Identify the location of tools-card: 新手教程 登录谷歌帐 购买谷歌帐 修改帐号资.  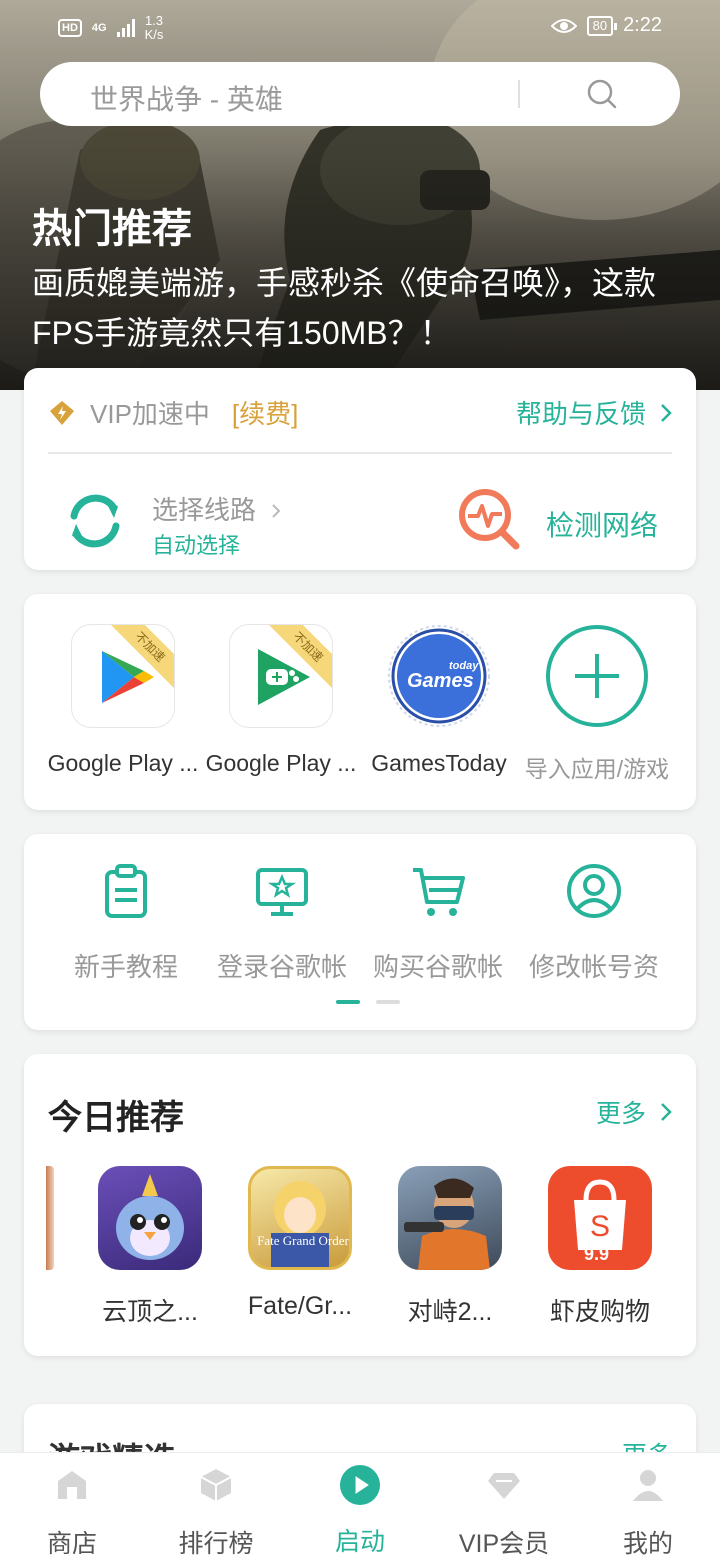
(360, 932).